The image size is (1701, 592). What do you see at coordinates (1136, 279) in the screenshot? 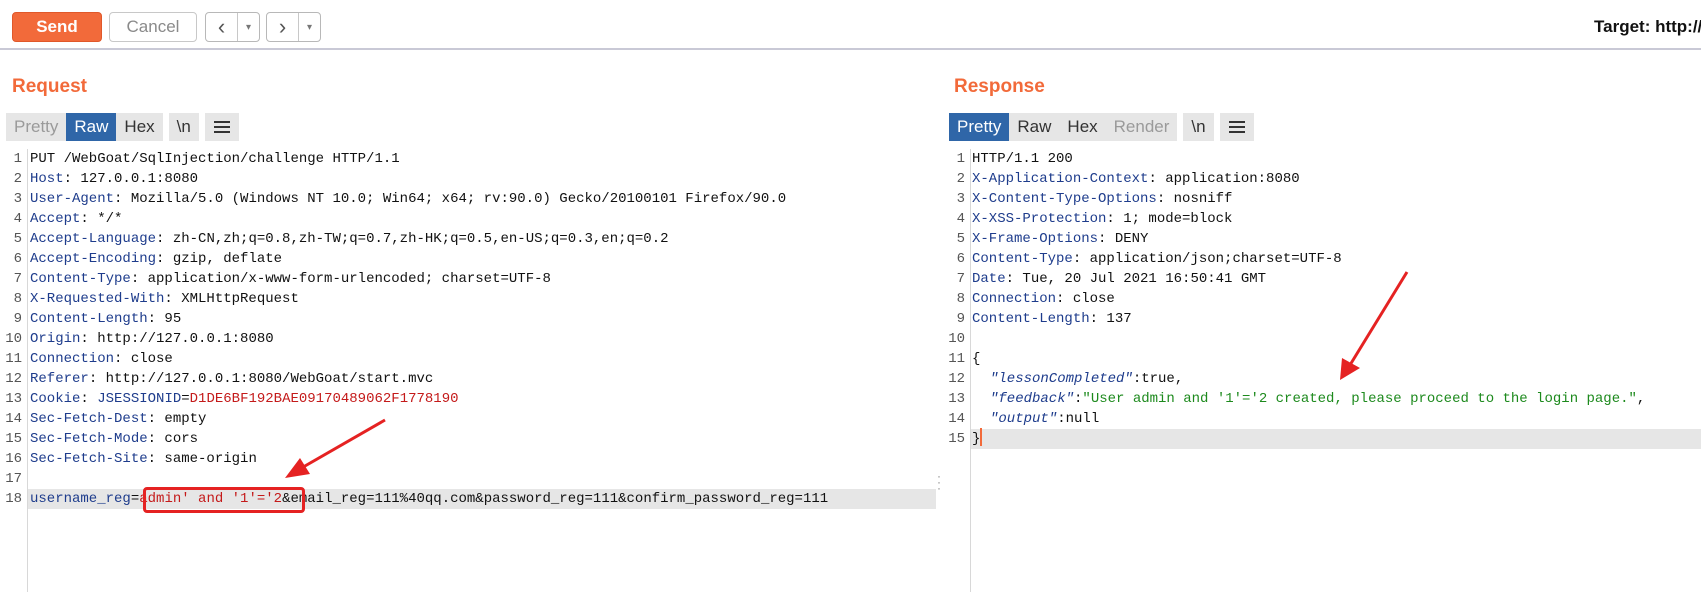
I see `header-value: : Tue, 20 Jul 2021 16:50:41 GMT` at bounding box center [1136, 279].